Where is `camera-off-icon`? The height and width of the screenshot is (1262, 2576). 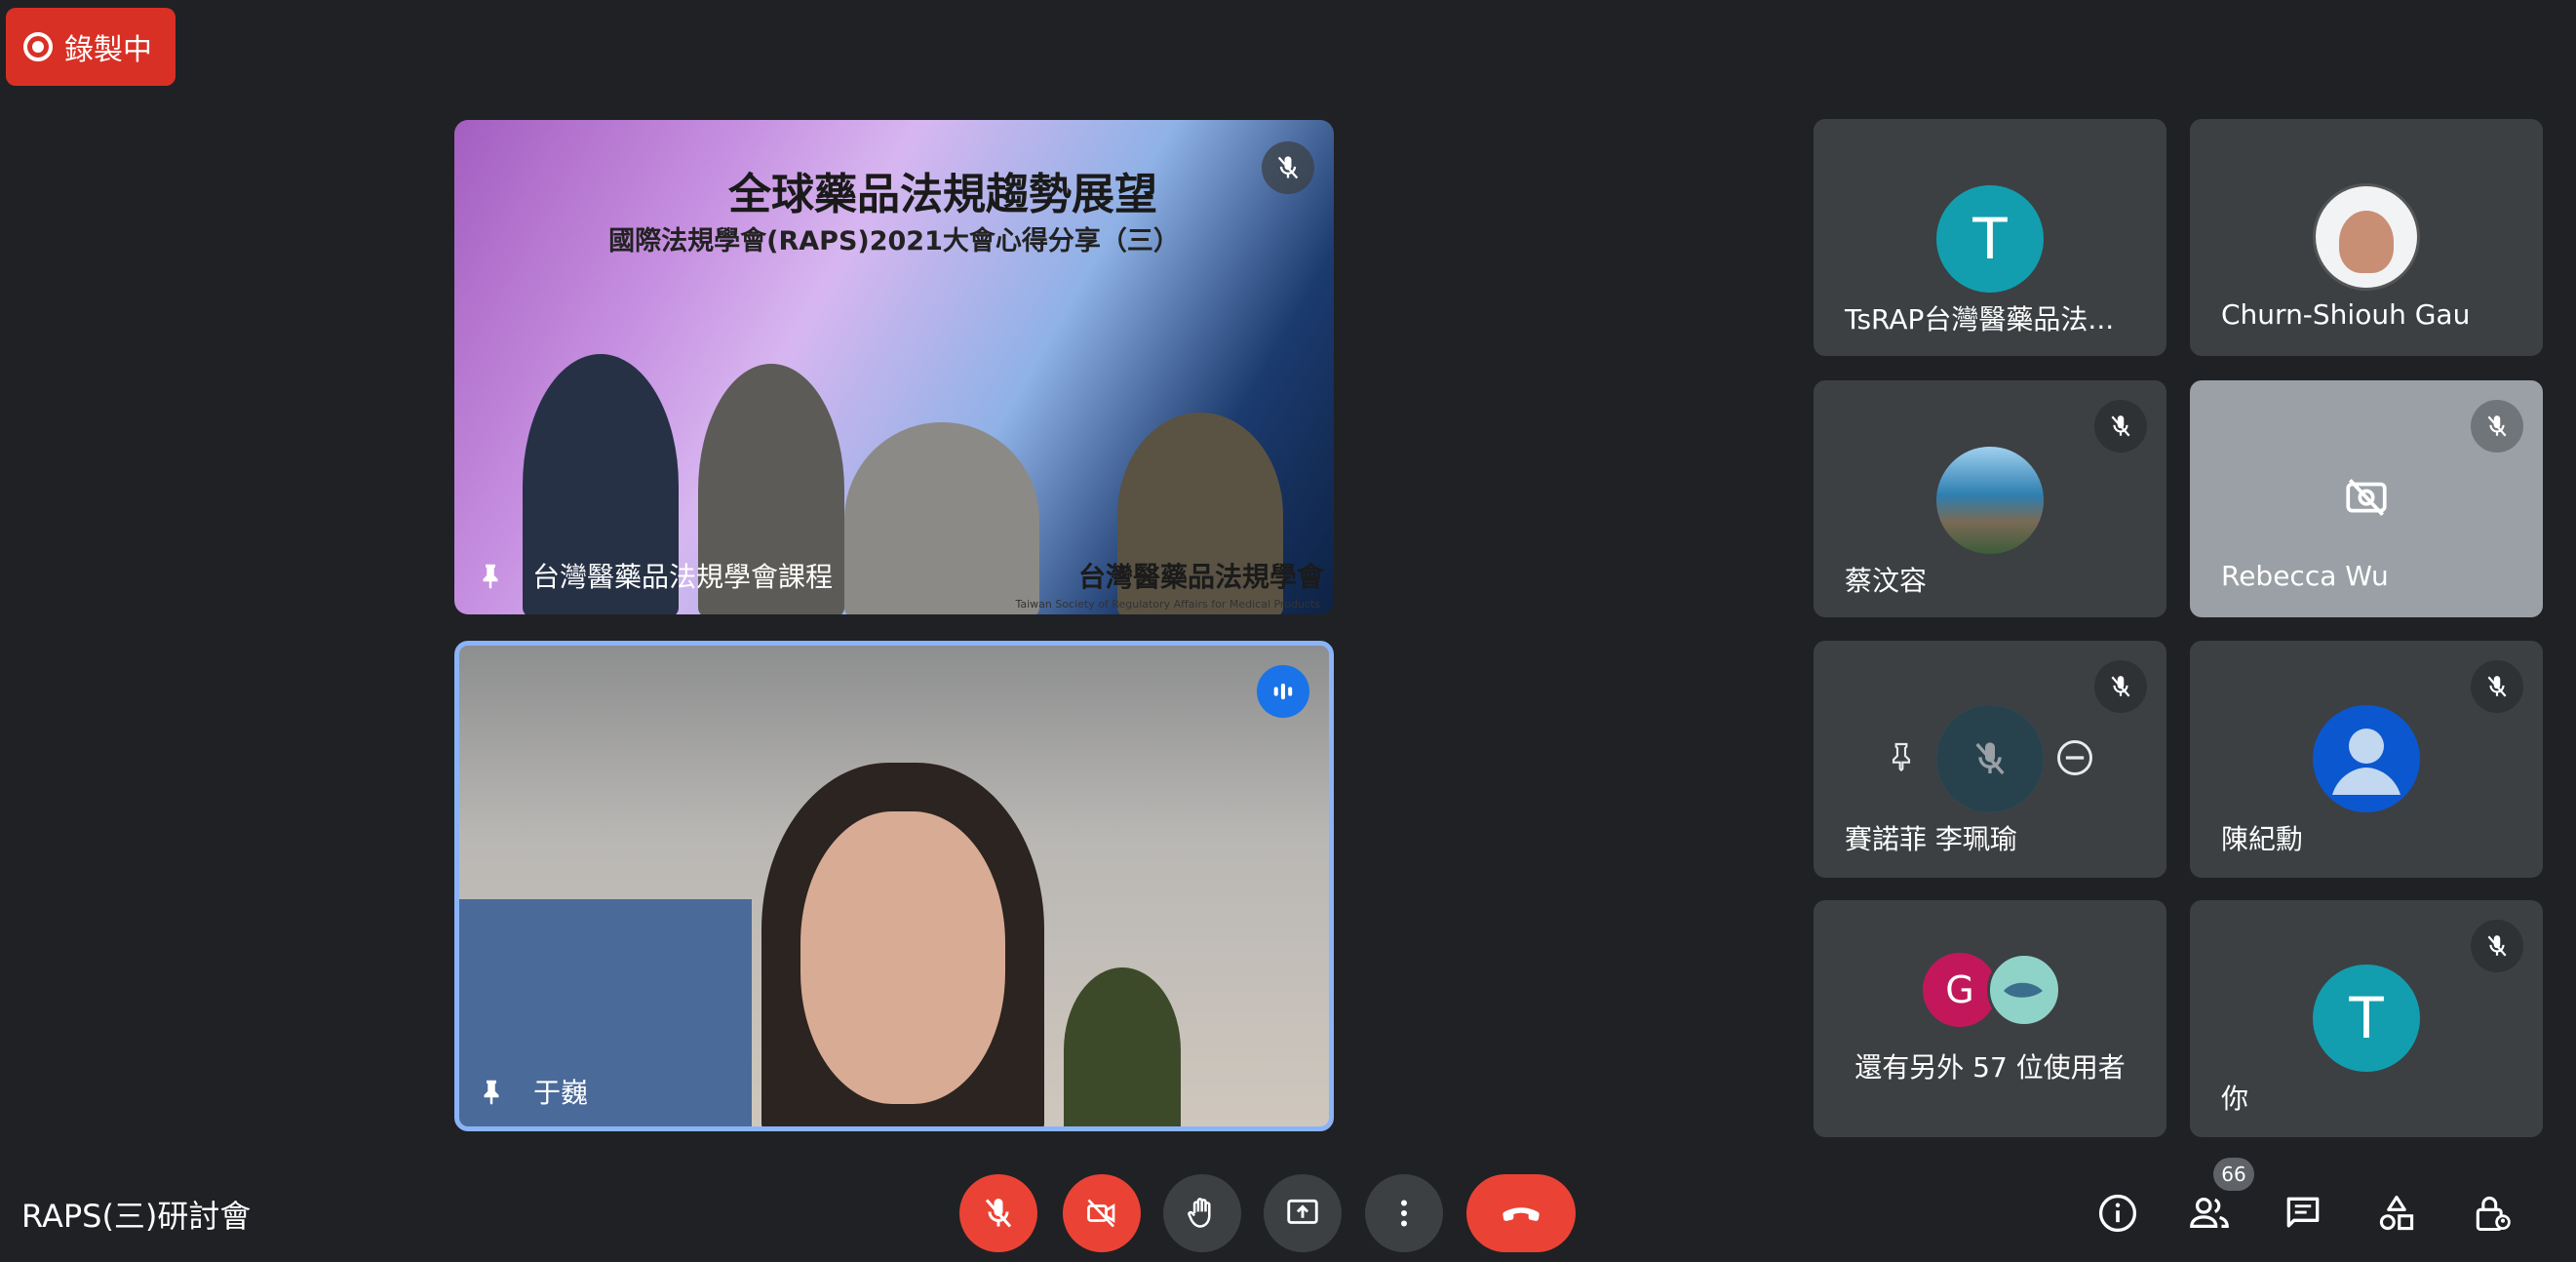 camera-off-icon is located at coordinates (2366, 498).